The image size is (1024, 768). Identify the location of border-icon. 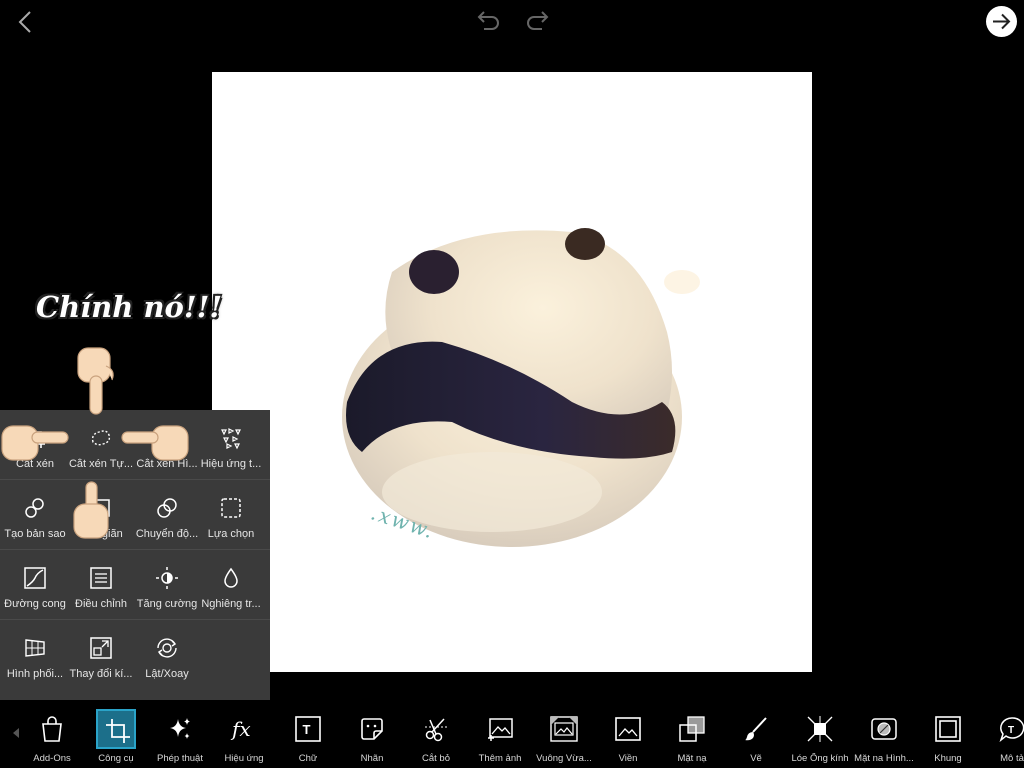
(628, 729).